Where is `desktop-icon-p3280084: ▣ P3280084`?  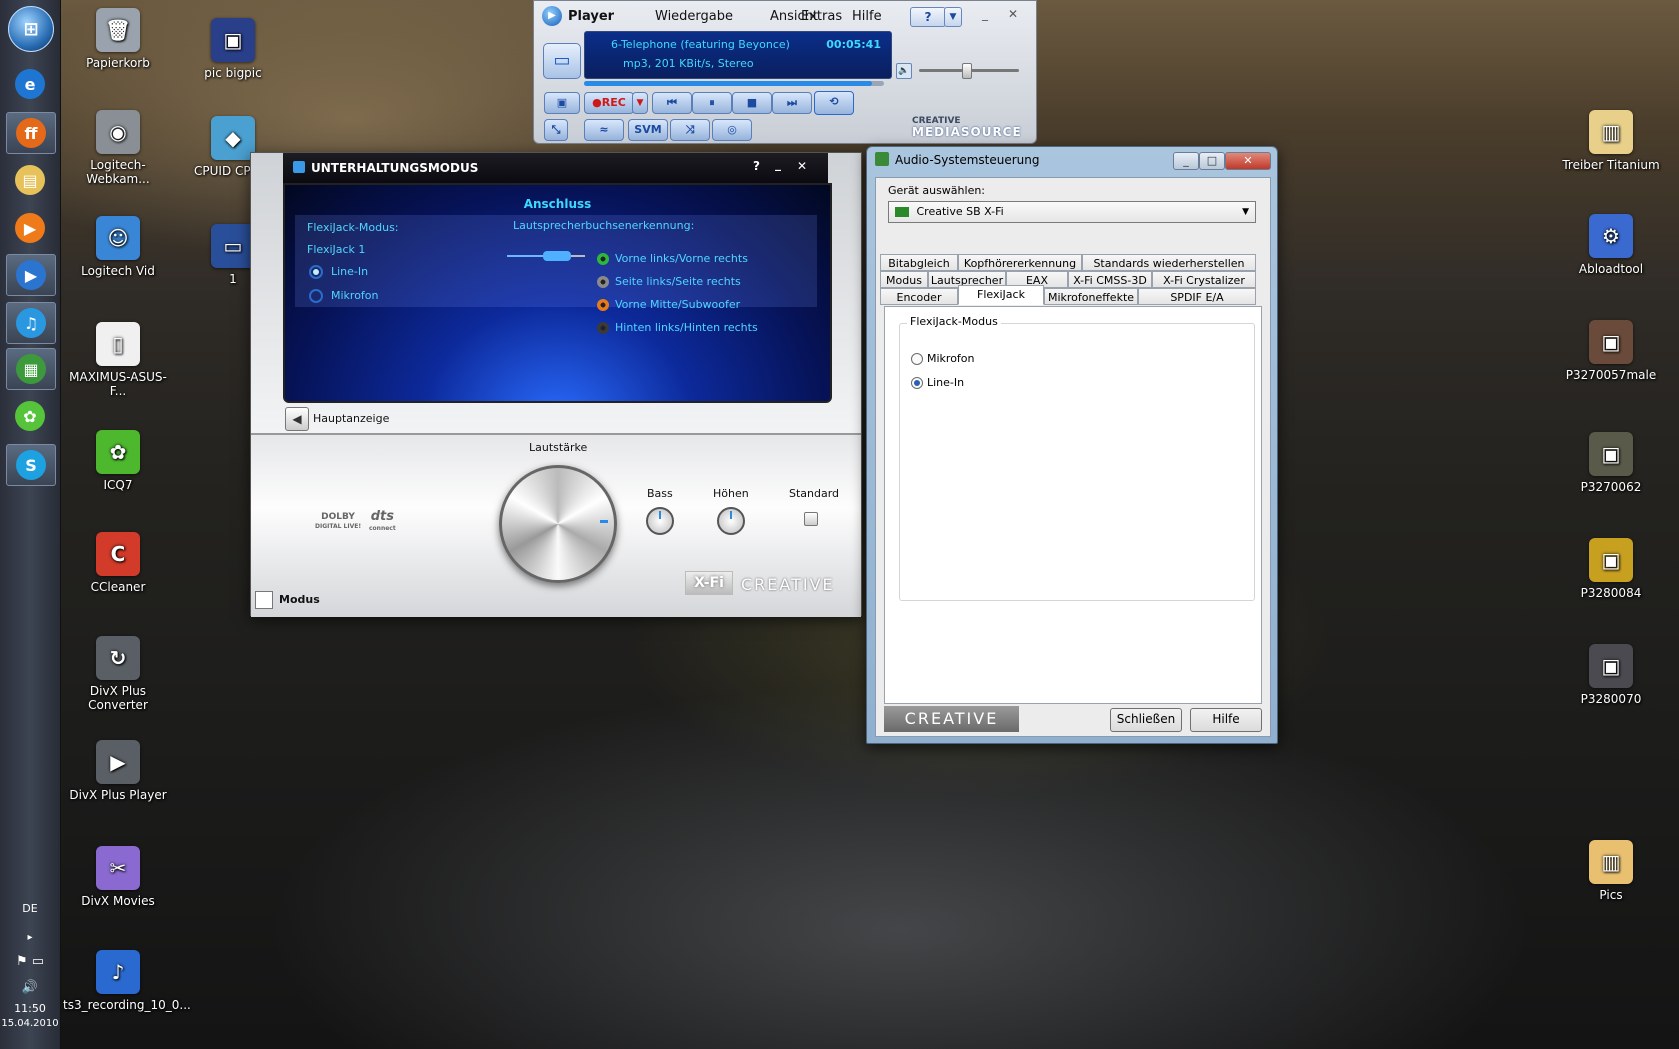
desktop-icon-p3280084: ▣ P3280084 is located at coordinates (1611, 569).